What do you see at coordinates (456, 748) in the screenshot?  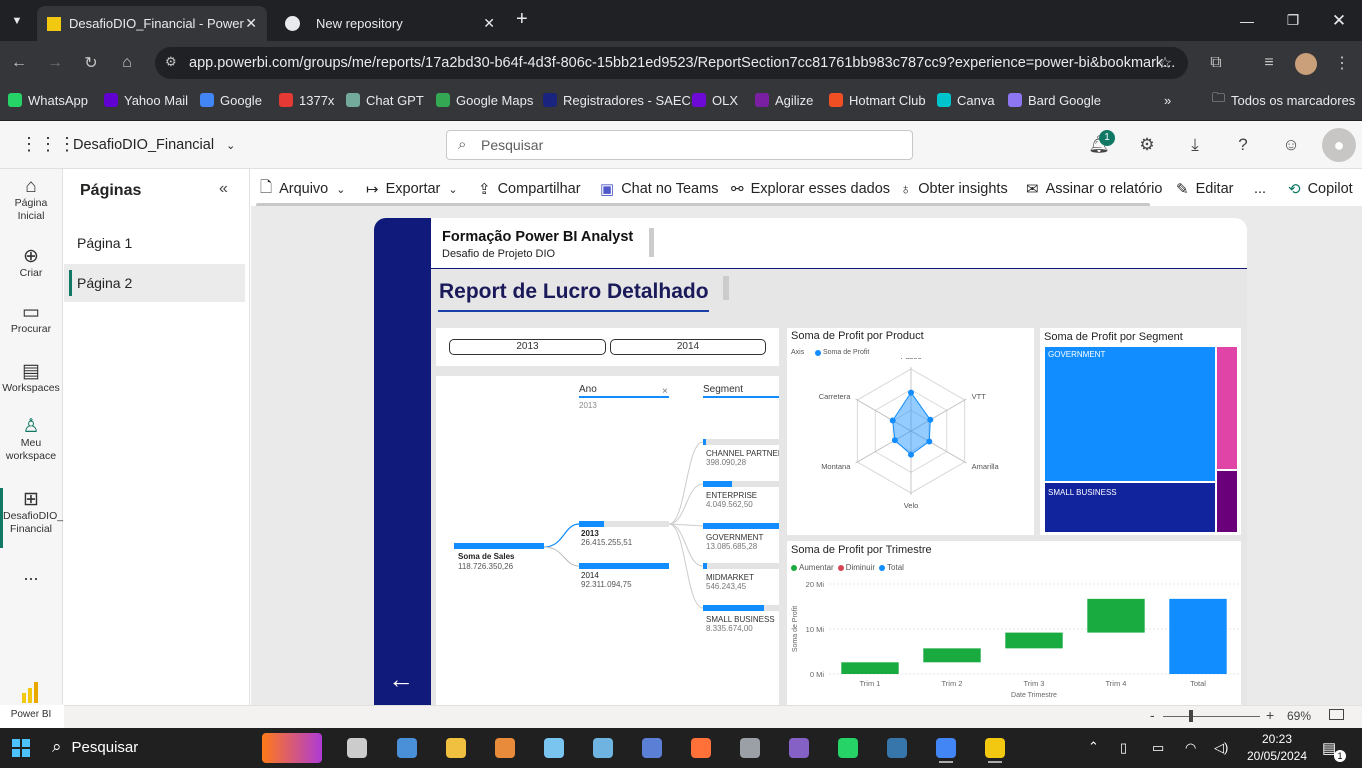 I see `file-explorer-icon` at bounding box center [456, 748].